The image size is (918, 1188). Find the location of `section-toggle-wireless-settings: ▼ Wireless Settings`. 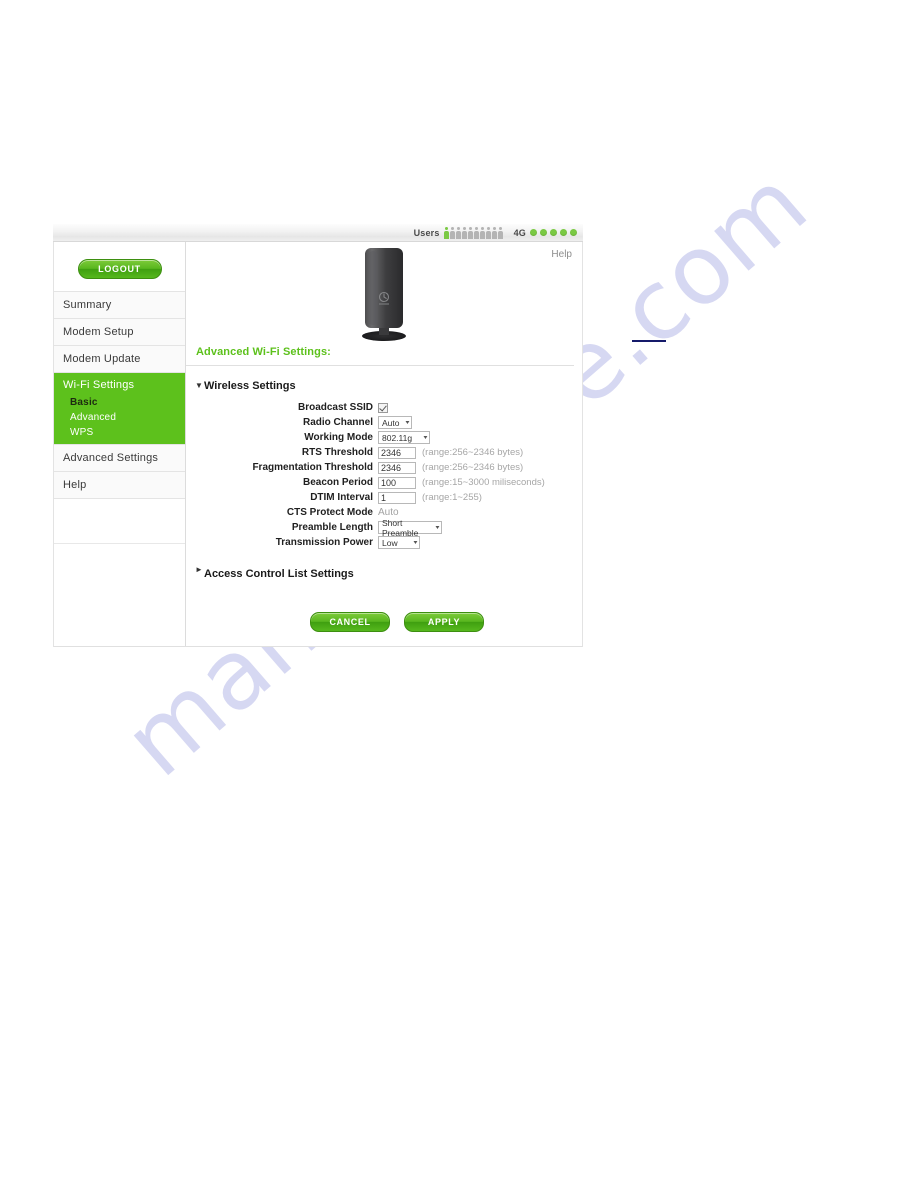

section-toggle-wireless-settings: ▼ Wireless Settings is located at coordinates (384, 383).